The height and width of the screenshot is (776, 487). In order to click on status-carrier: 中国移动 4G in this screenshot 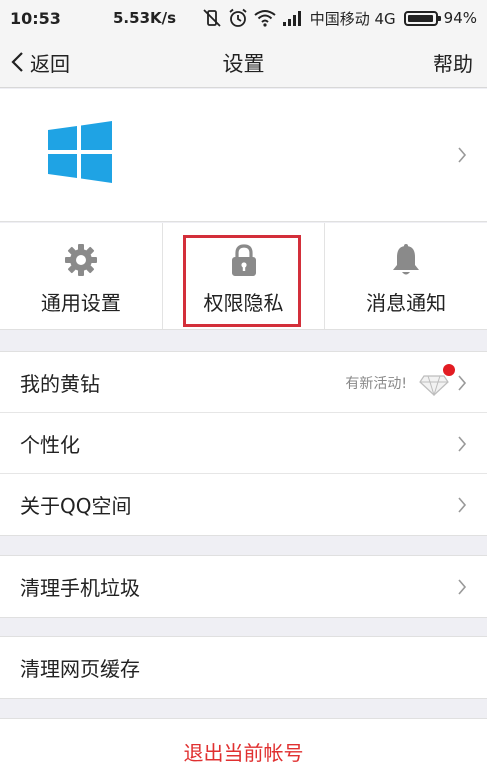, I will do `click(352, 18)`.